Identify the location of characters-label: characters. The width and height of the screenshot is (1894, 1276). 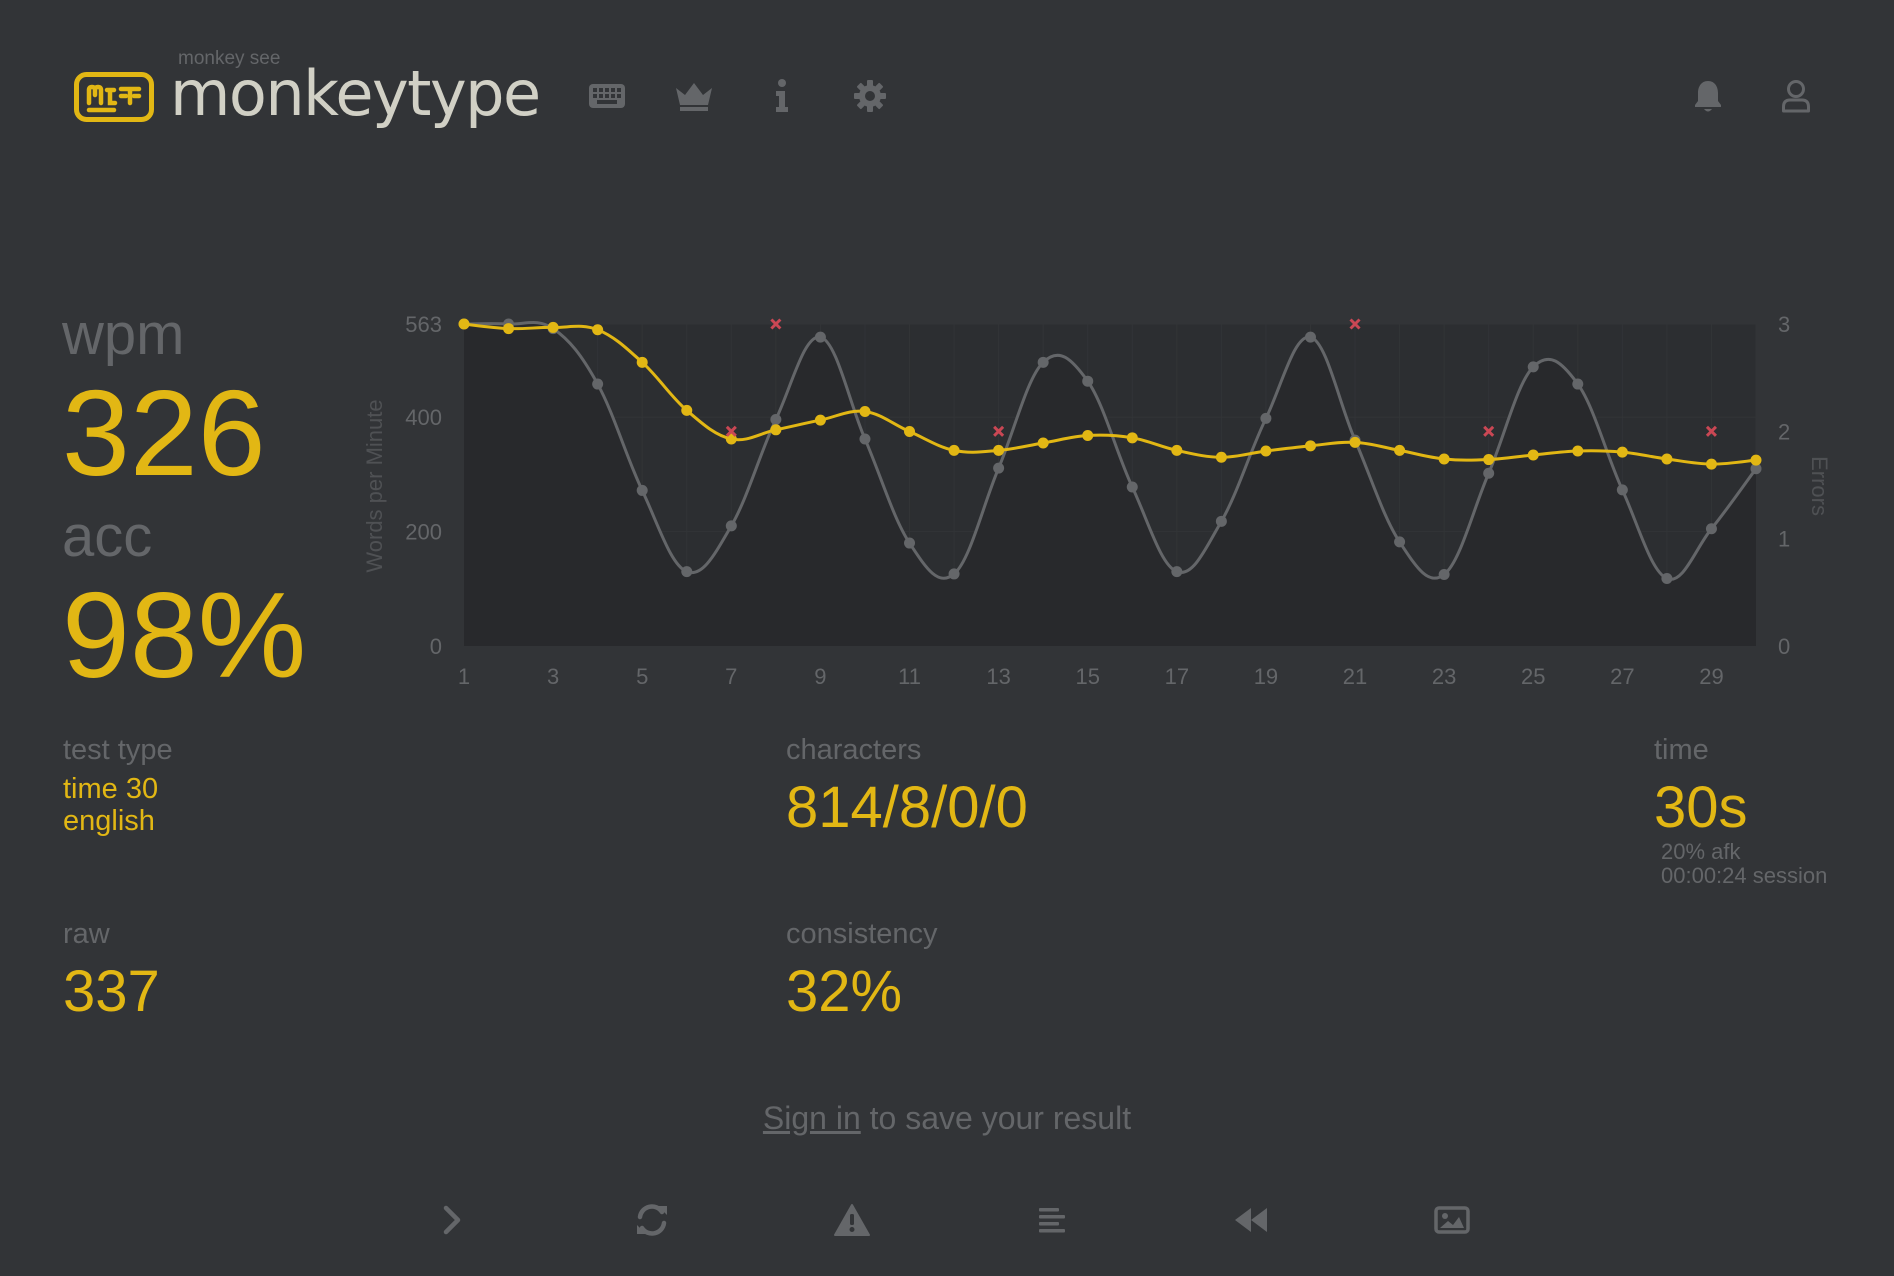
(854, 750).